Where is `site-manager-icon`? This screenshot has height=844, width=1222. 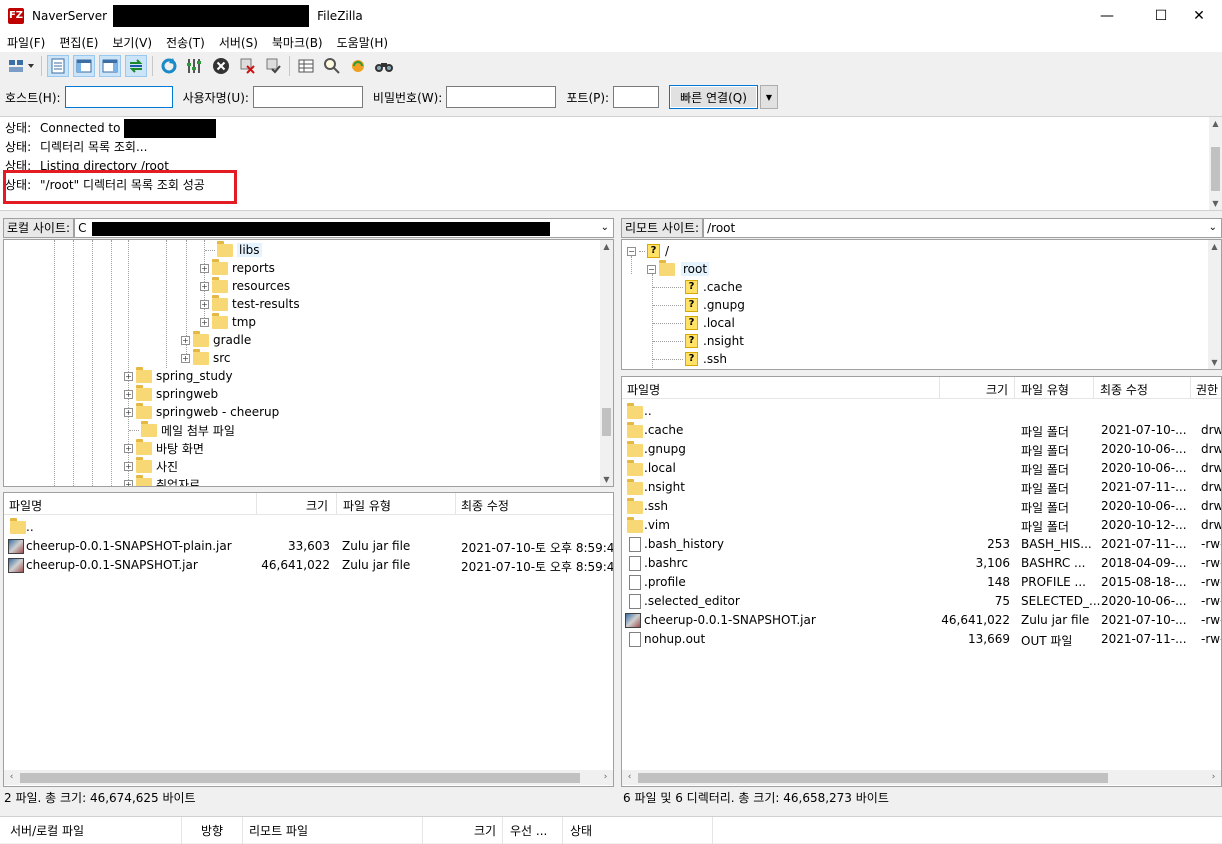 site-manager-icon is located at coordinates (21, 66).